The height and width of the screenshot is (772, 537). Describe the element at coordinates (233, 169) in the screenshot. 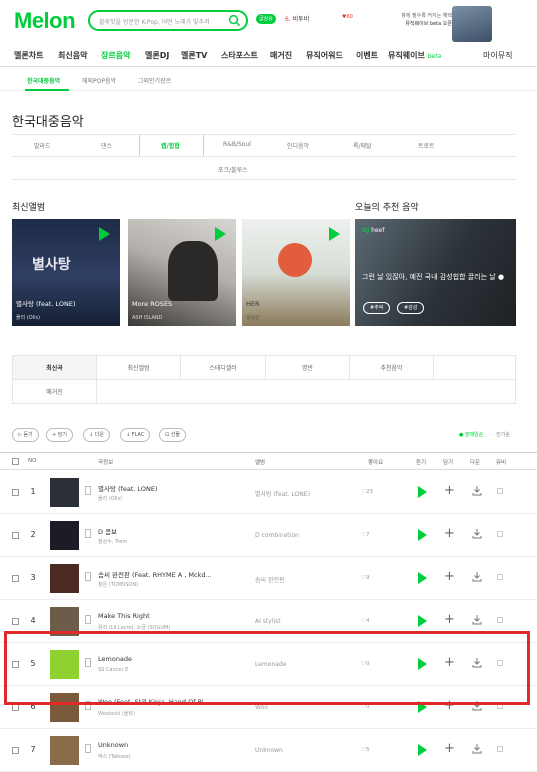

I see `genre-folk: 포크/블루스` at that location.